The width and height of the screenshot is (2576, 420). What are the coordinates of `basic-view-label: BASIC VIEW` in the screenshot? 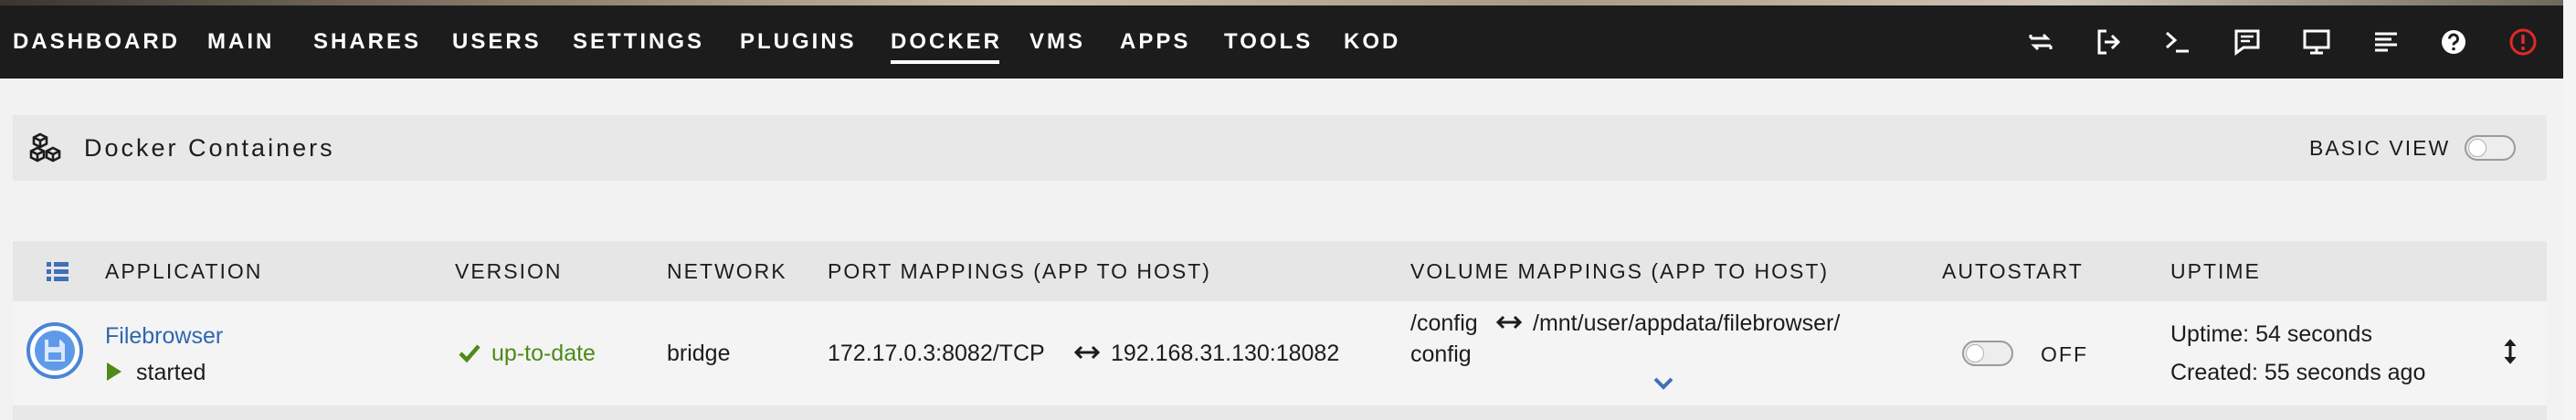 It's located at (2380, 148).